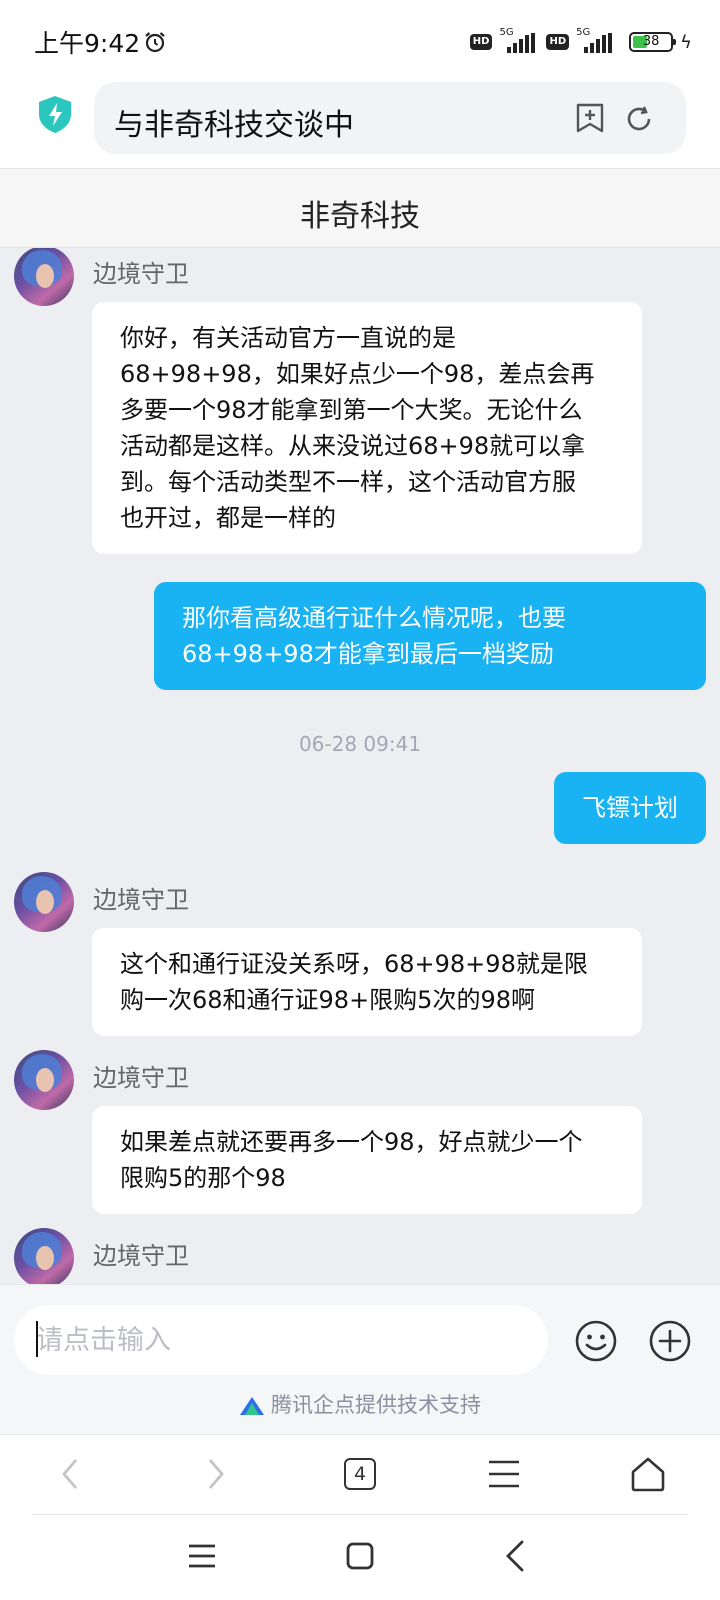 The image size is (720, 1600). I want to click on back-icon, so click(70, 1474).